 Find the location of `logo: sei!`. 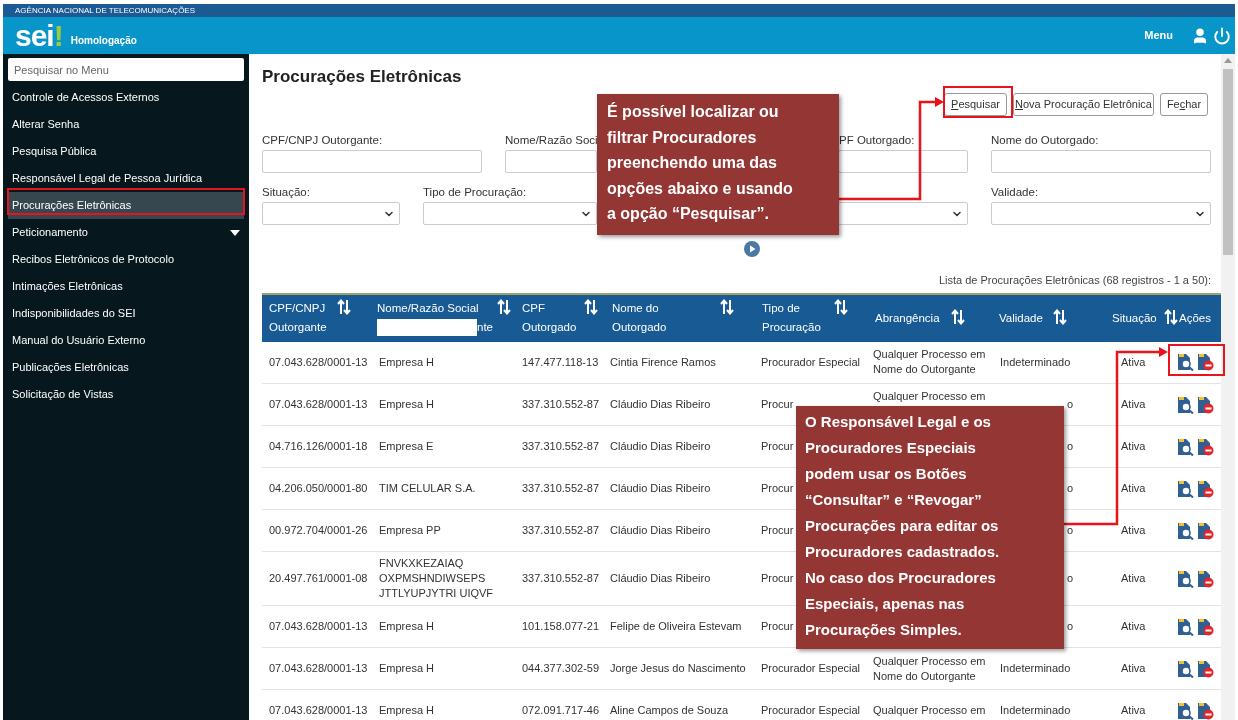

logo: sei! is located at coordinates (39, 35).